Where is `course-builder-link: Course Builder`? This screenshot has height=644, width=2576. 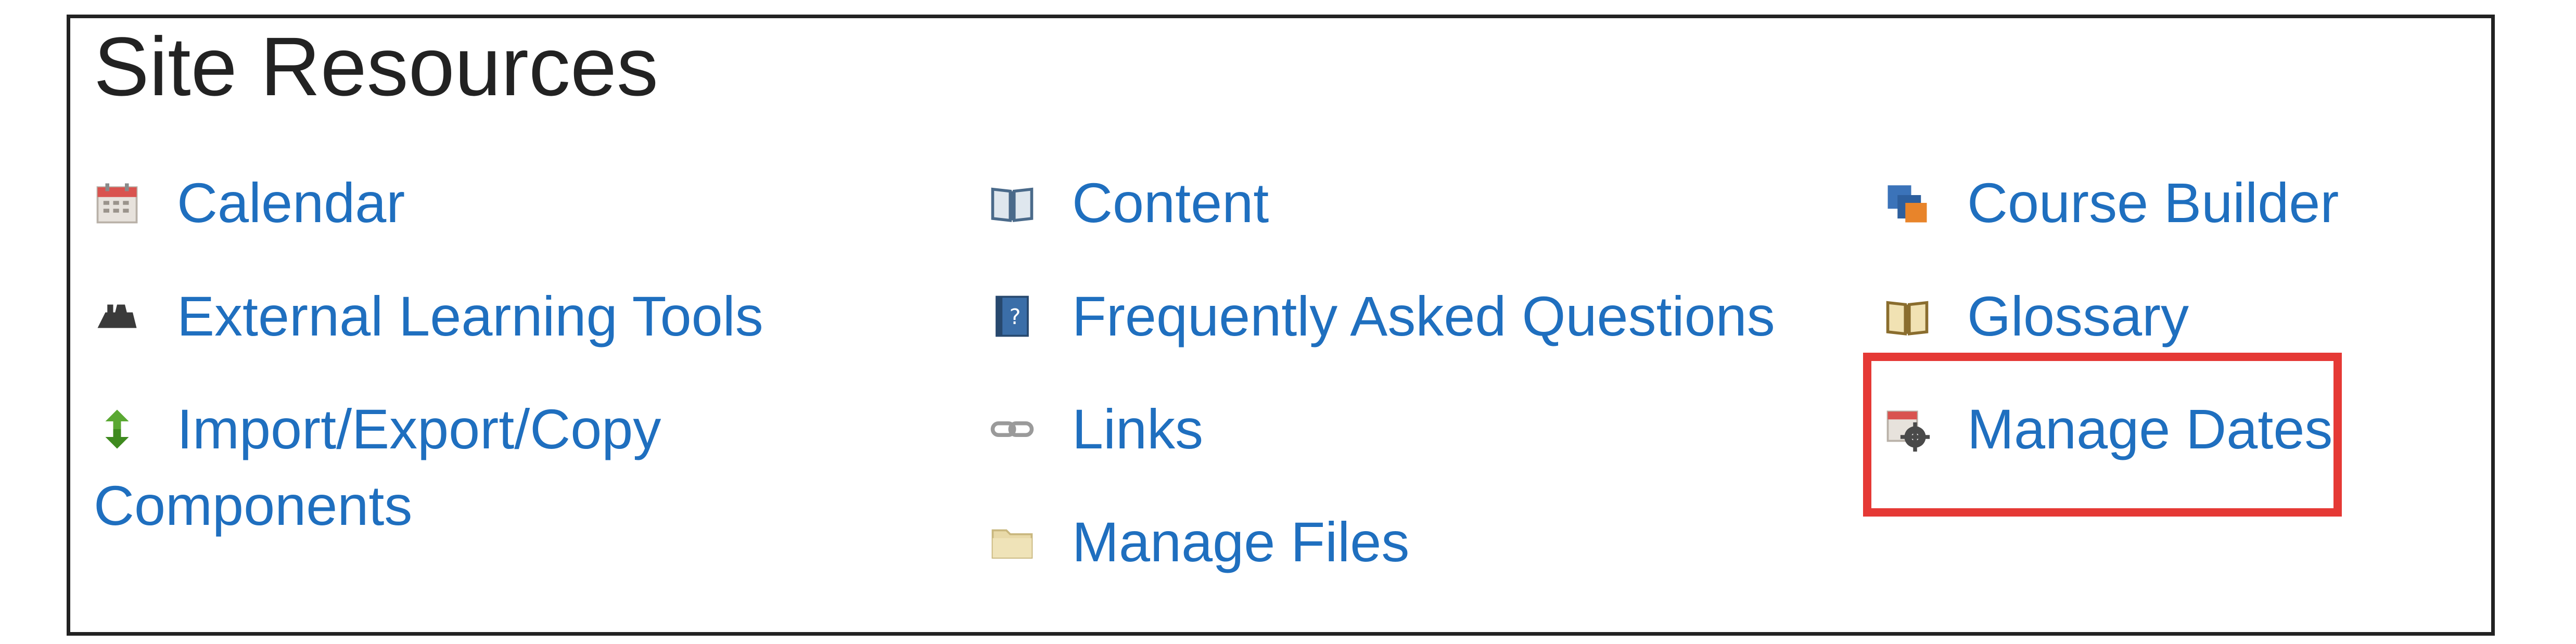 course-builder-link: Course Builder is located at coordinates (2111, 203).